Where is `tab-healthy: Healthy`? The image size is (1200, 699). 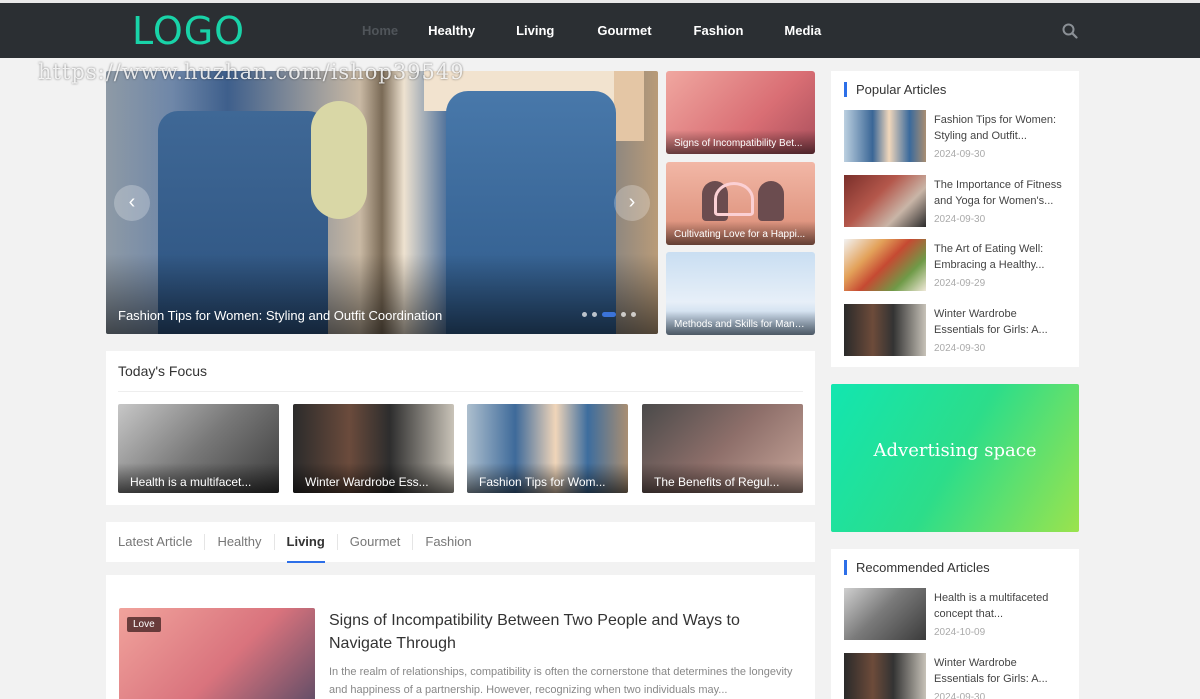 tab-healthy: Healthy is located at coordinates (238, 542).